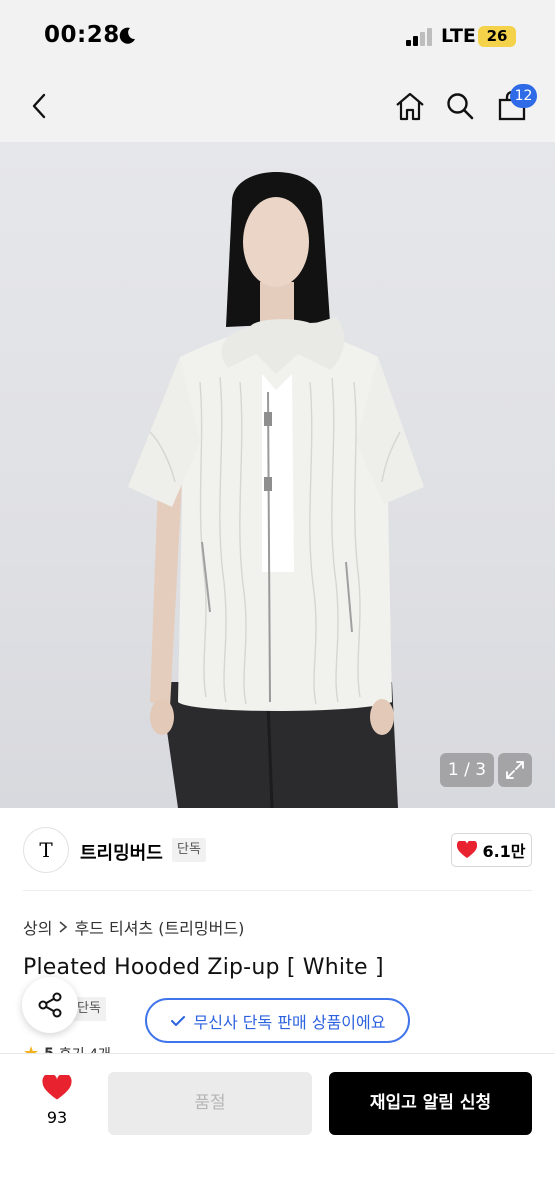  I want to click on product-title: Pleated Hooded Zip-up [ White ], so click(203, 967).